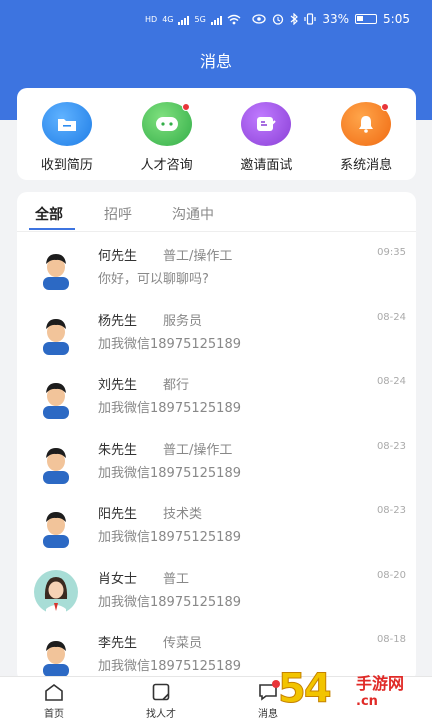 The height and width of the screenshot is (720, 432). What do you see at coordinates (278, 19) in the screenshot?
I see `alarm-icon` at bounding box center [278, 19].